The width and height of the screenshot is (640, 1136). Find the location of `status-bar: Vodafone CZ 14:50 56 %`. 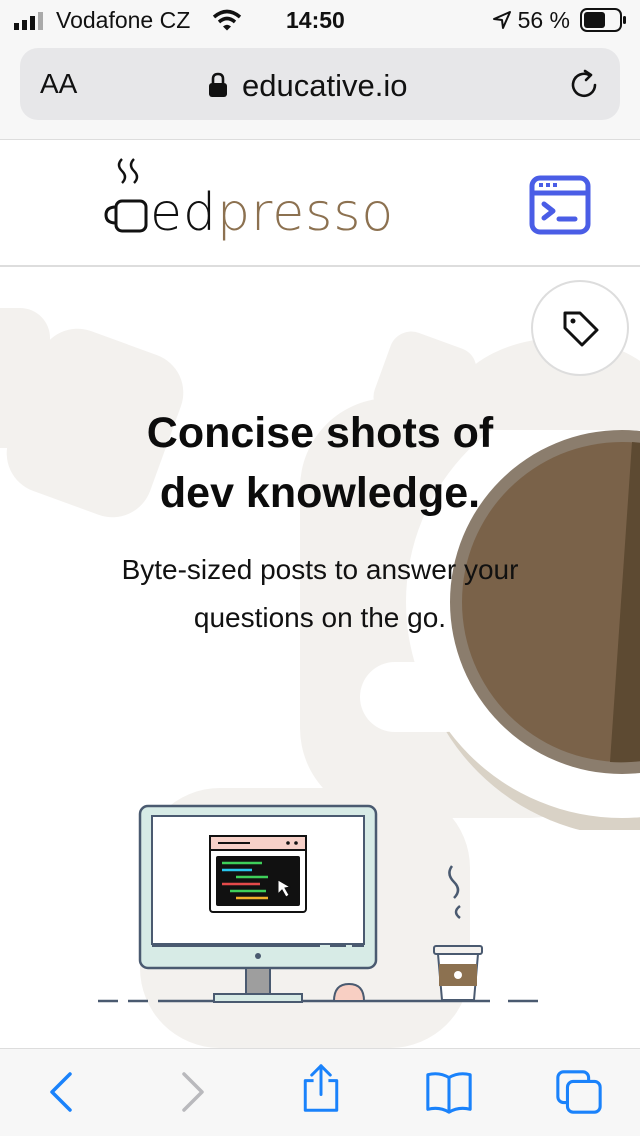

status-bar: Vodafone CZ 14:50 56 % is located at coordinates (320, 20).